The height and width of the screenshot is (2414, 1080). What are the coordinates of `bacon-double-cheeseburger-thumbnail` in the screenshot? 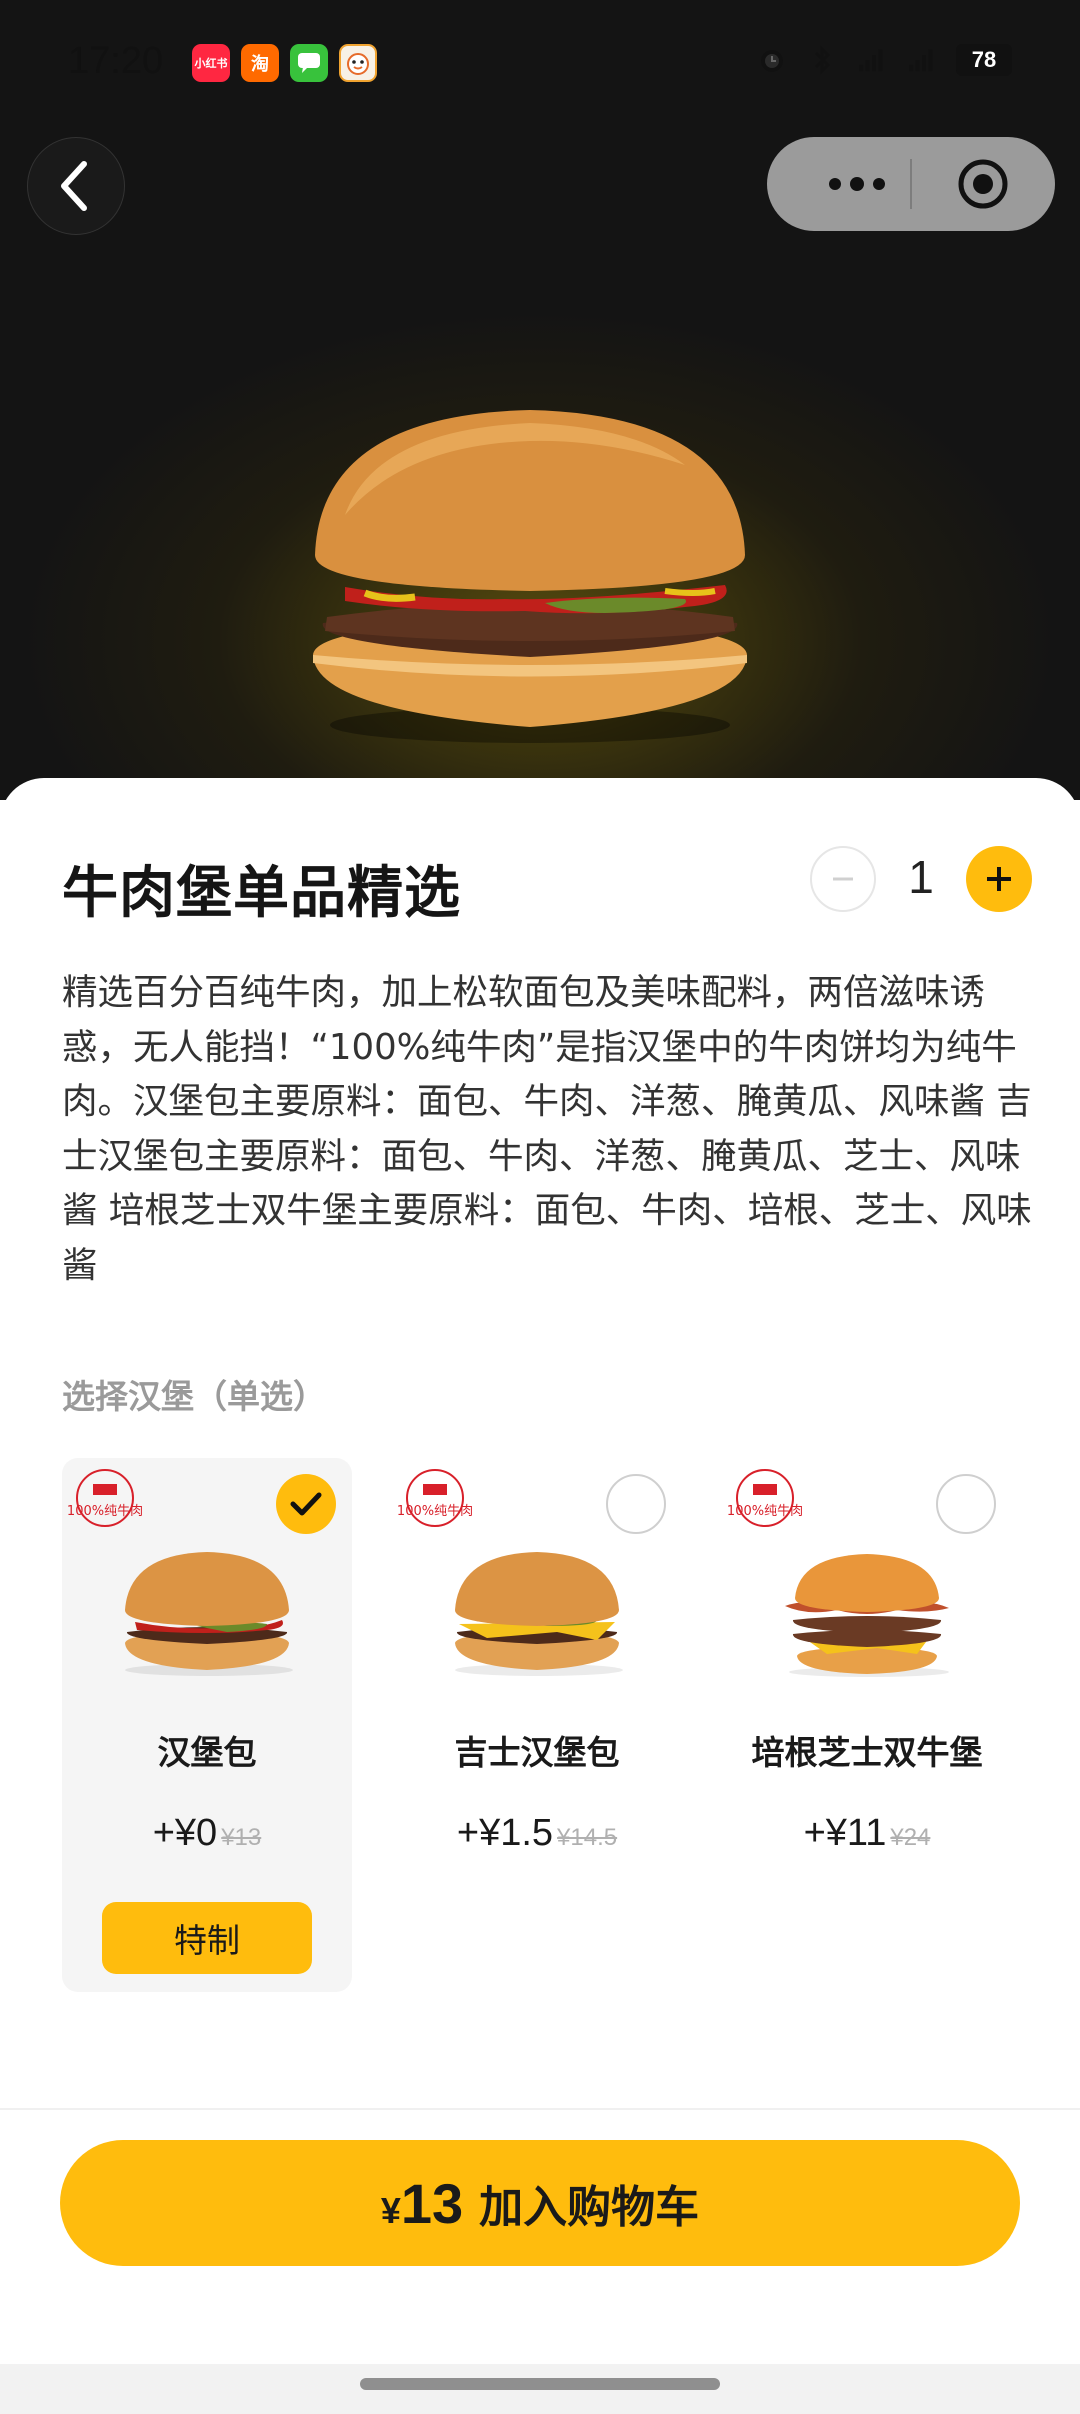 It's located at (867, 1613).